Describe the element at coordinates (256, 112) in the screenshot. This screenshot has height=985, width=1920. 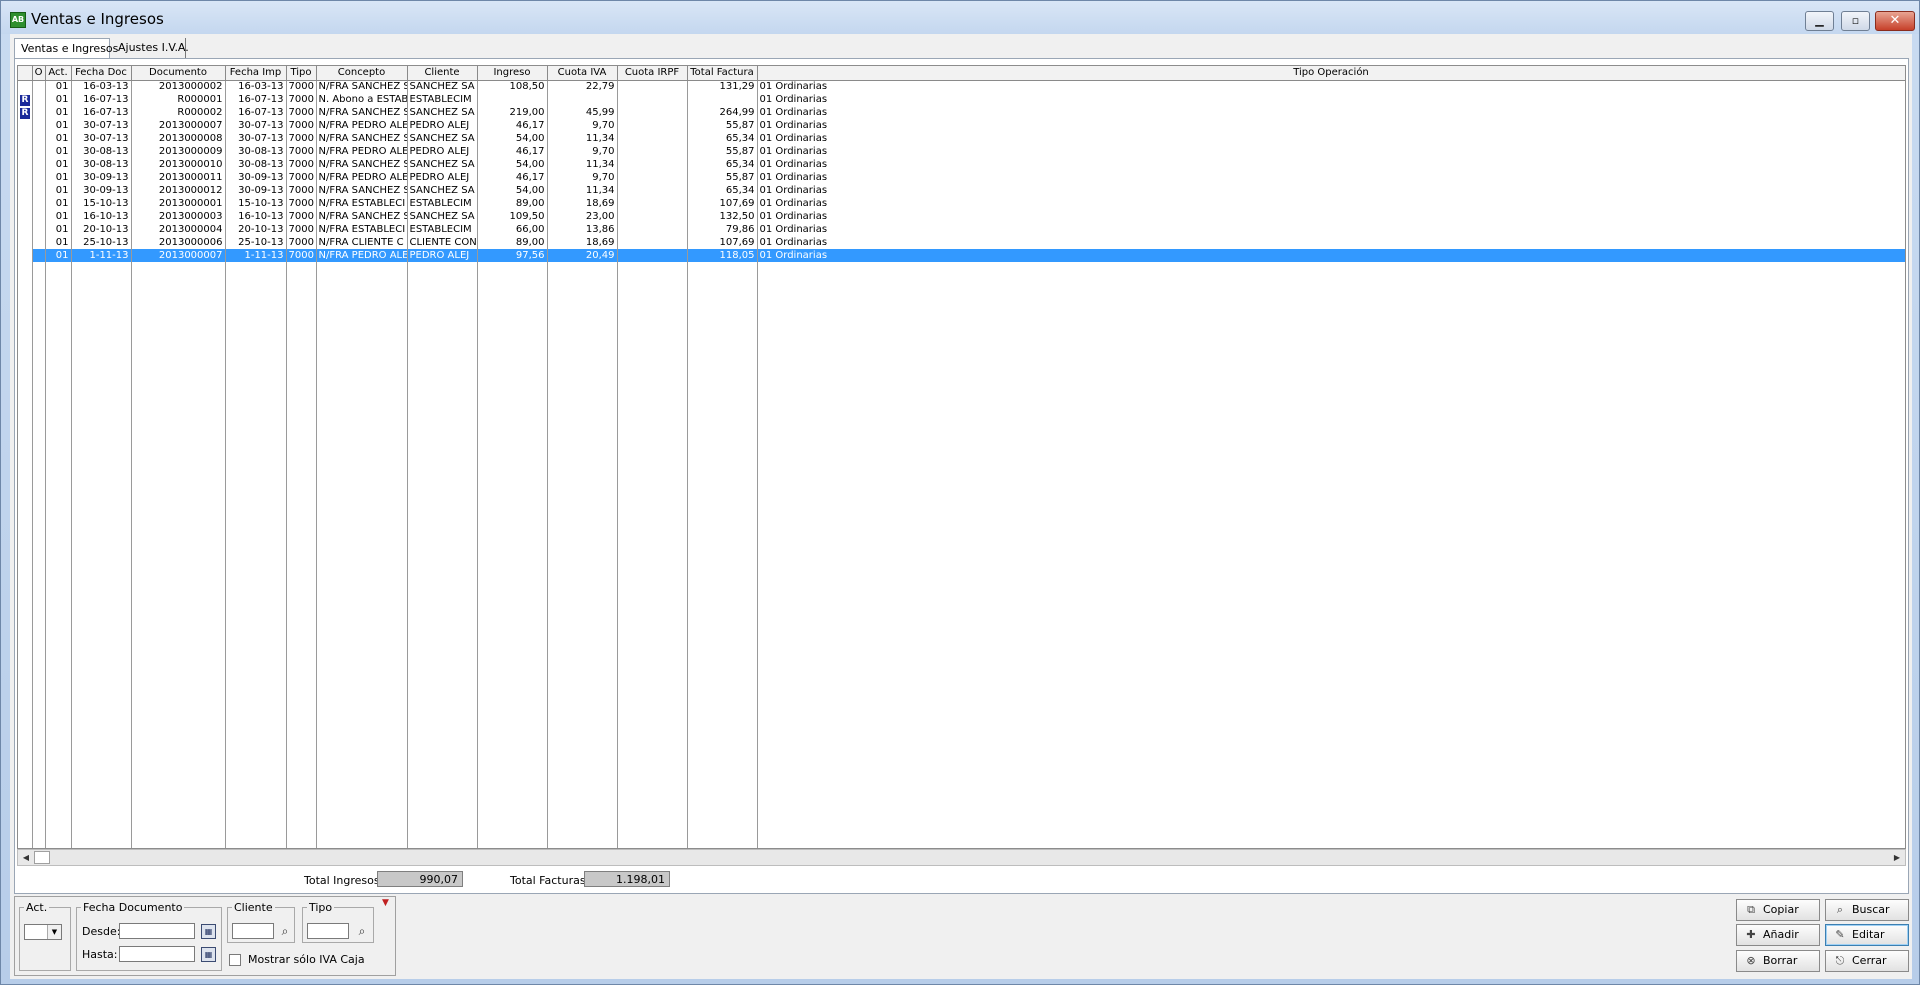
I see `cell-fecha-imp: 16-07-13` at that location.